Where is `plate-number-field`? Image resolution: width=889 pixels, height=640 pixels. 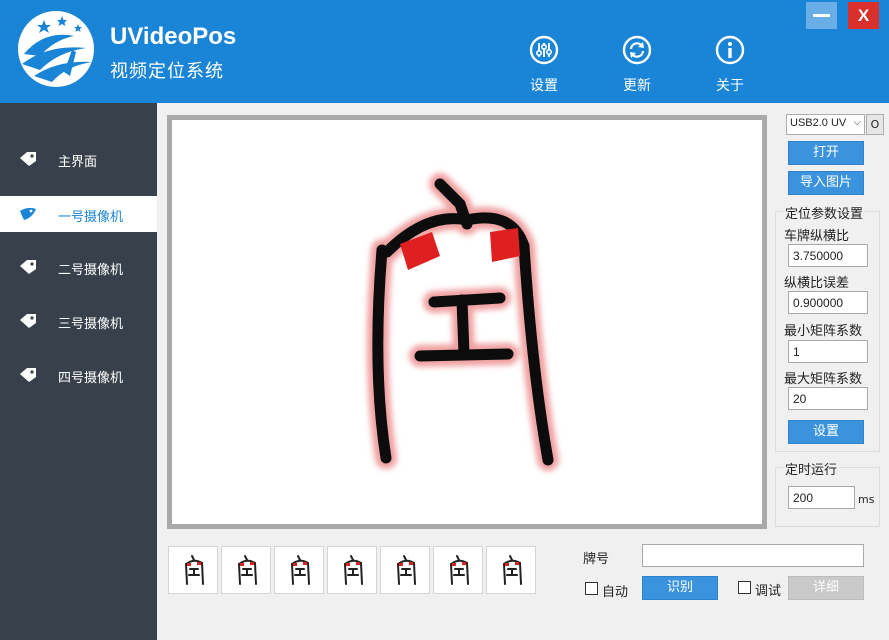 plate-number-field is located at coordinates (753, 555).